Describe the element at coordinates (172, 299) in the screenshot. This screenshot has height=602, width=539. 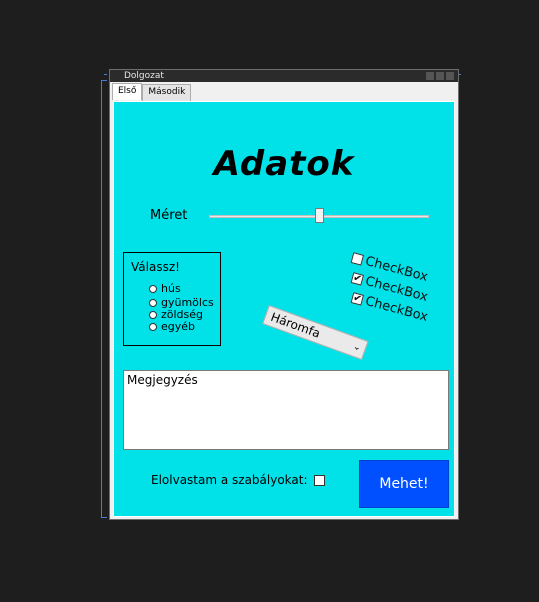
I see `radio-group: Válassz! hús gyümölcs zöldség egyéb` at that location.